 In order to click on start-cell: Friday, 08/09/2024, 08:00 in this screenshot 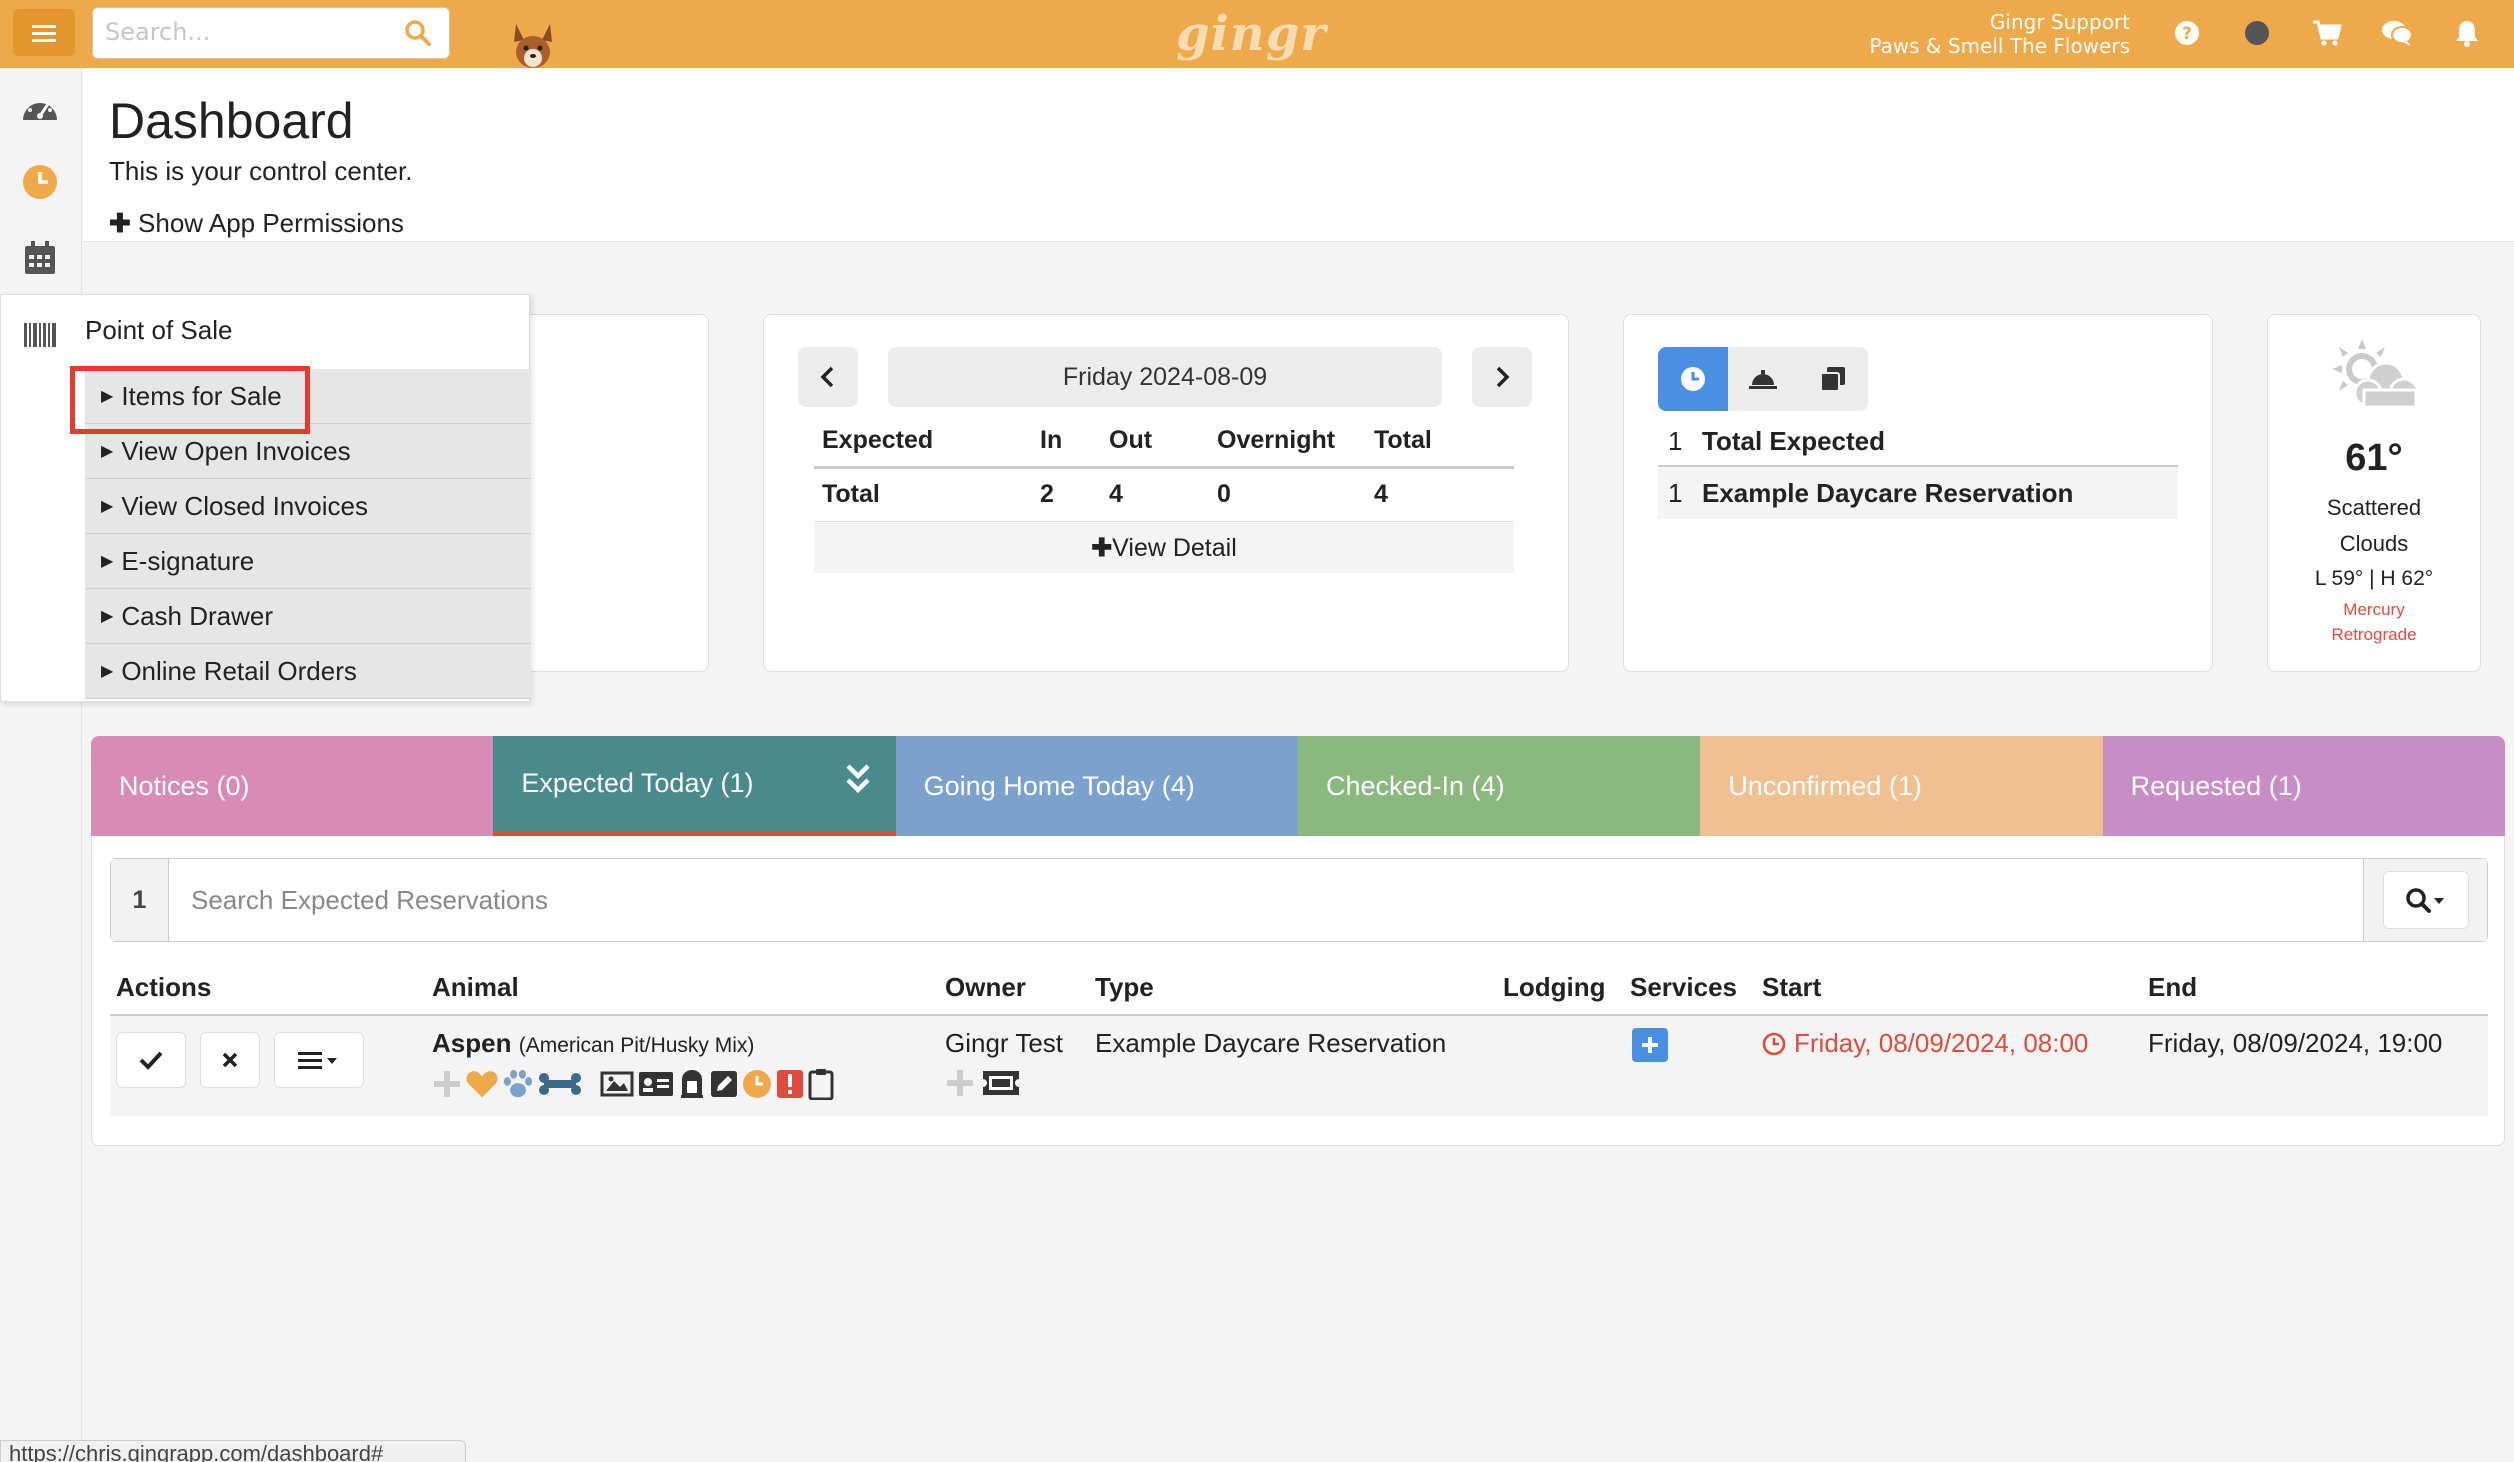, I will do `click(1925, 1043)`.